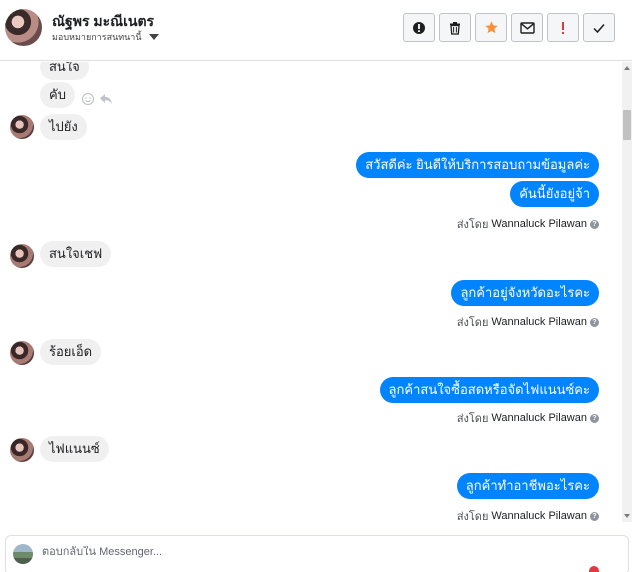 The image size is (632, 572). What do you see at coordinates (312, 552) in the screenshot?
I see `reply-input` at bounding box center [312, 552].